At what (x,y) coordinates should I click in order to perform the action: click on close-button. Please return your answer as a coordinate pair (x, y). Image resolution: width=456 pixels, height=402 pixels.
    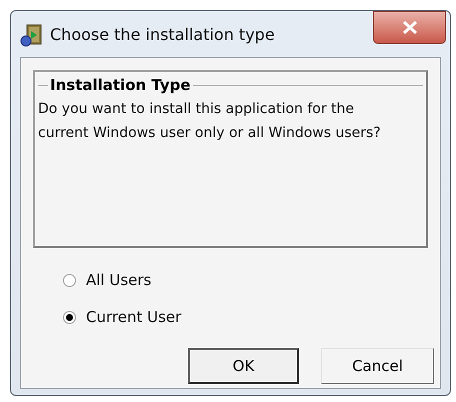
    Looking at the image, I should click on (409, 27).